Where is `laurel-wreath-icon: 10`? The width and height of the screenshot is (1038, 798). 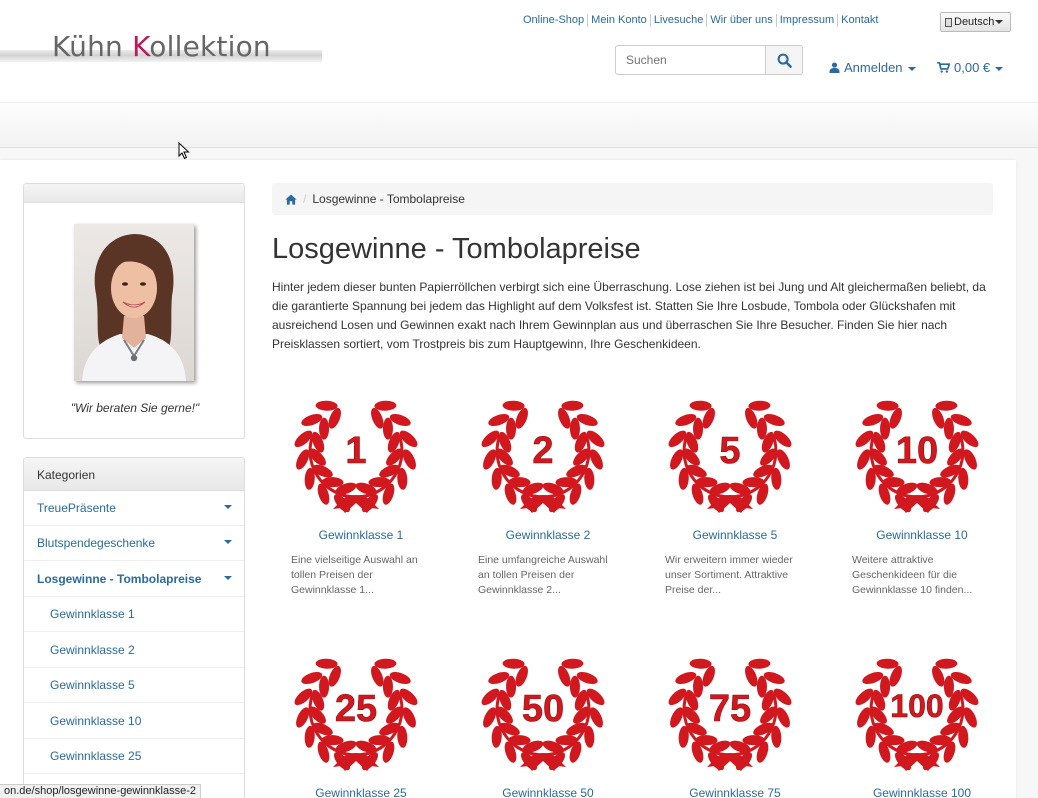 laurel-wreath-icon: 10 is located at coordinates (917, 453).